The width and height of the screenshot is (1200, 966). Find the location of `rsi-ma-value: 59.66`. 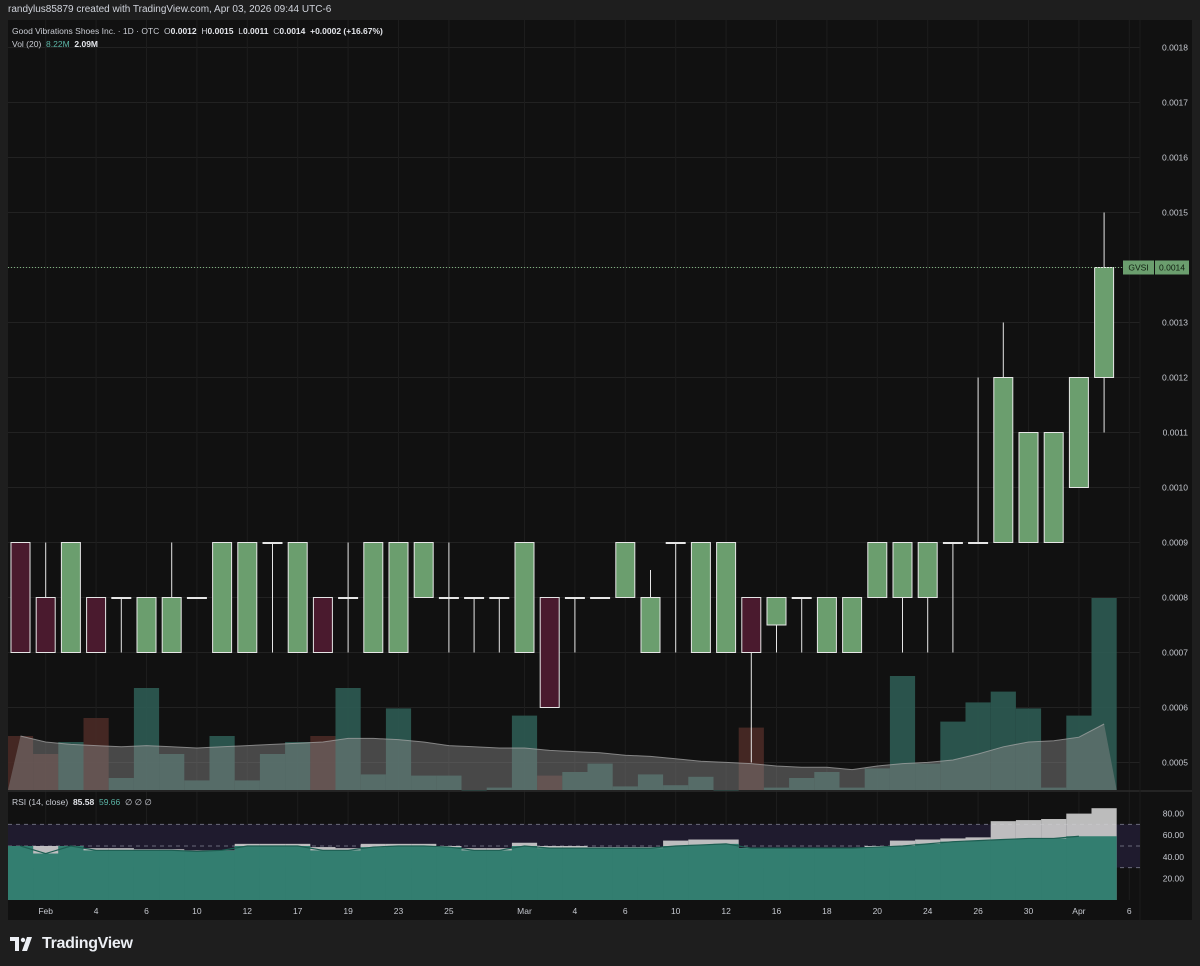

rsi-ma-value: 59.66 is located at coordinates (109, 802).